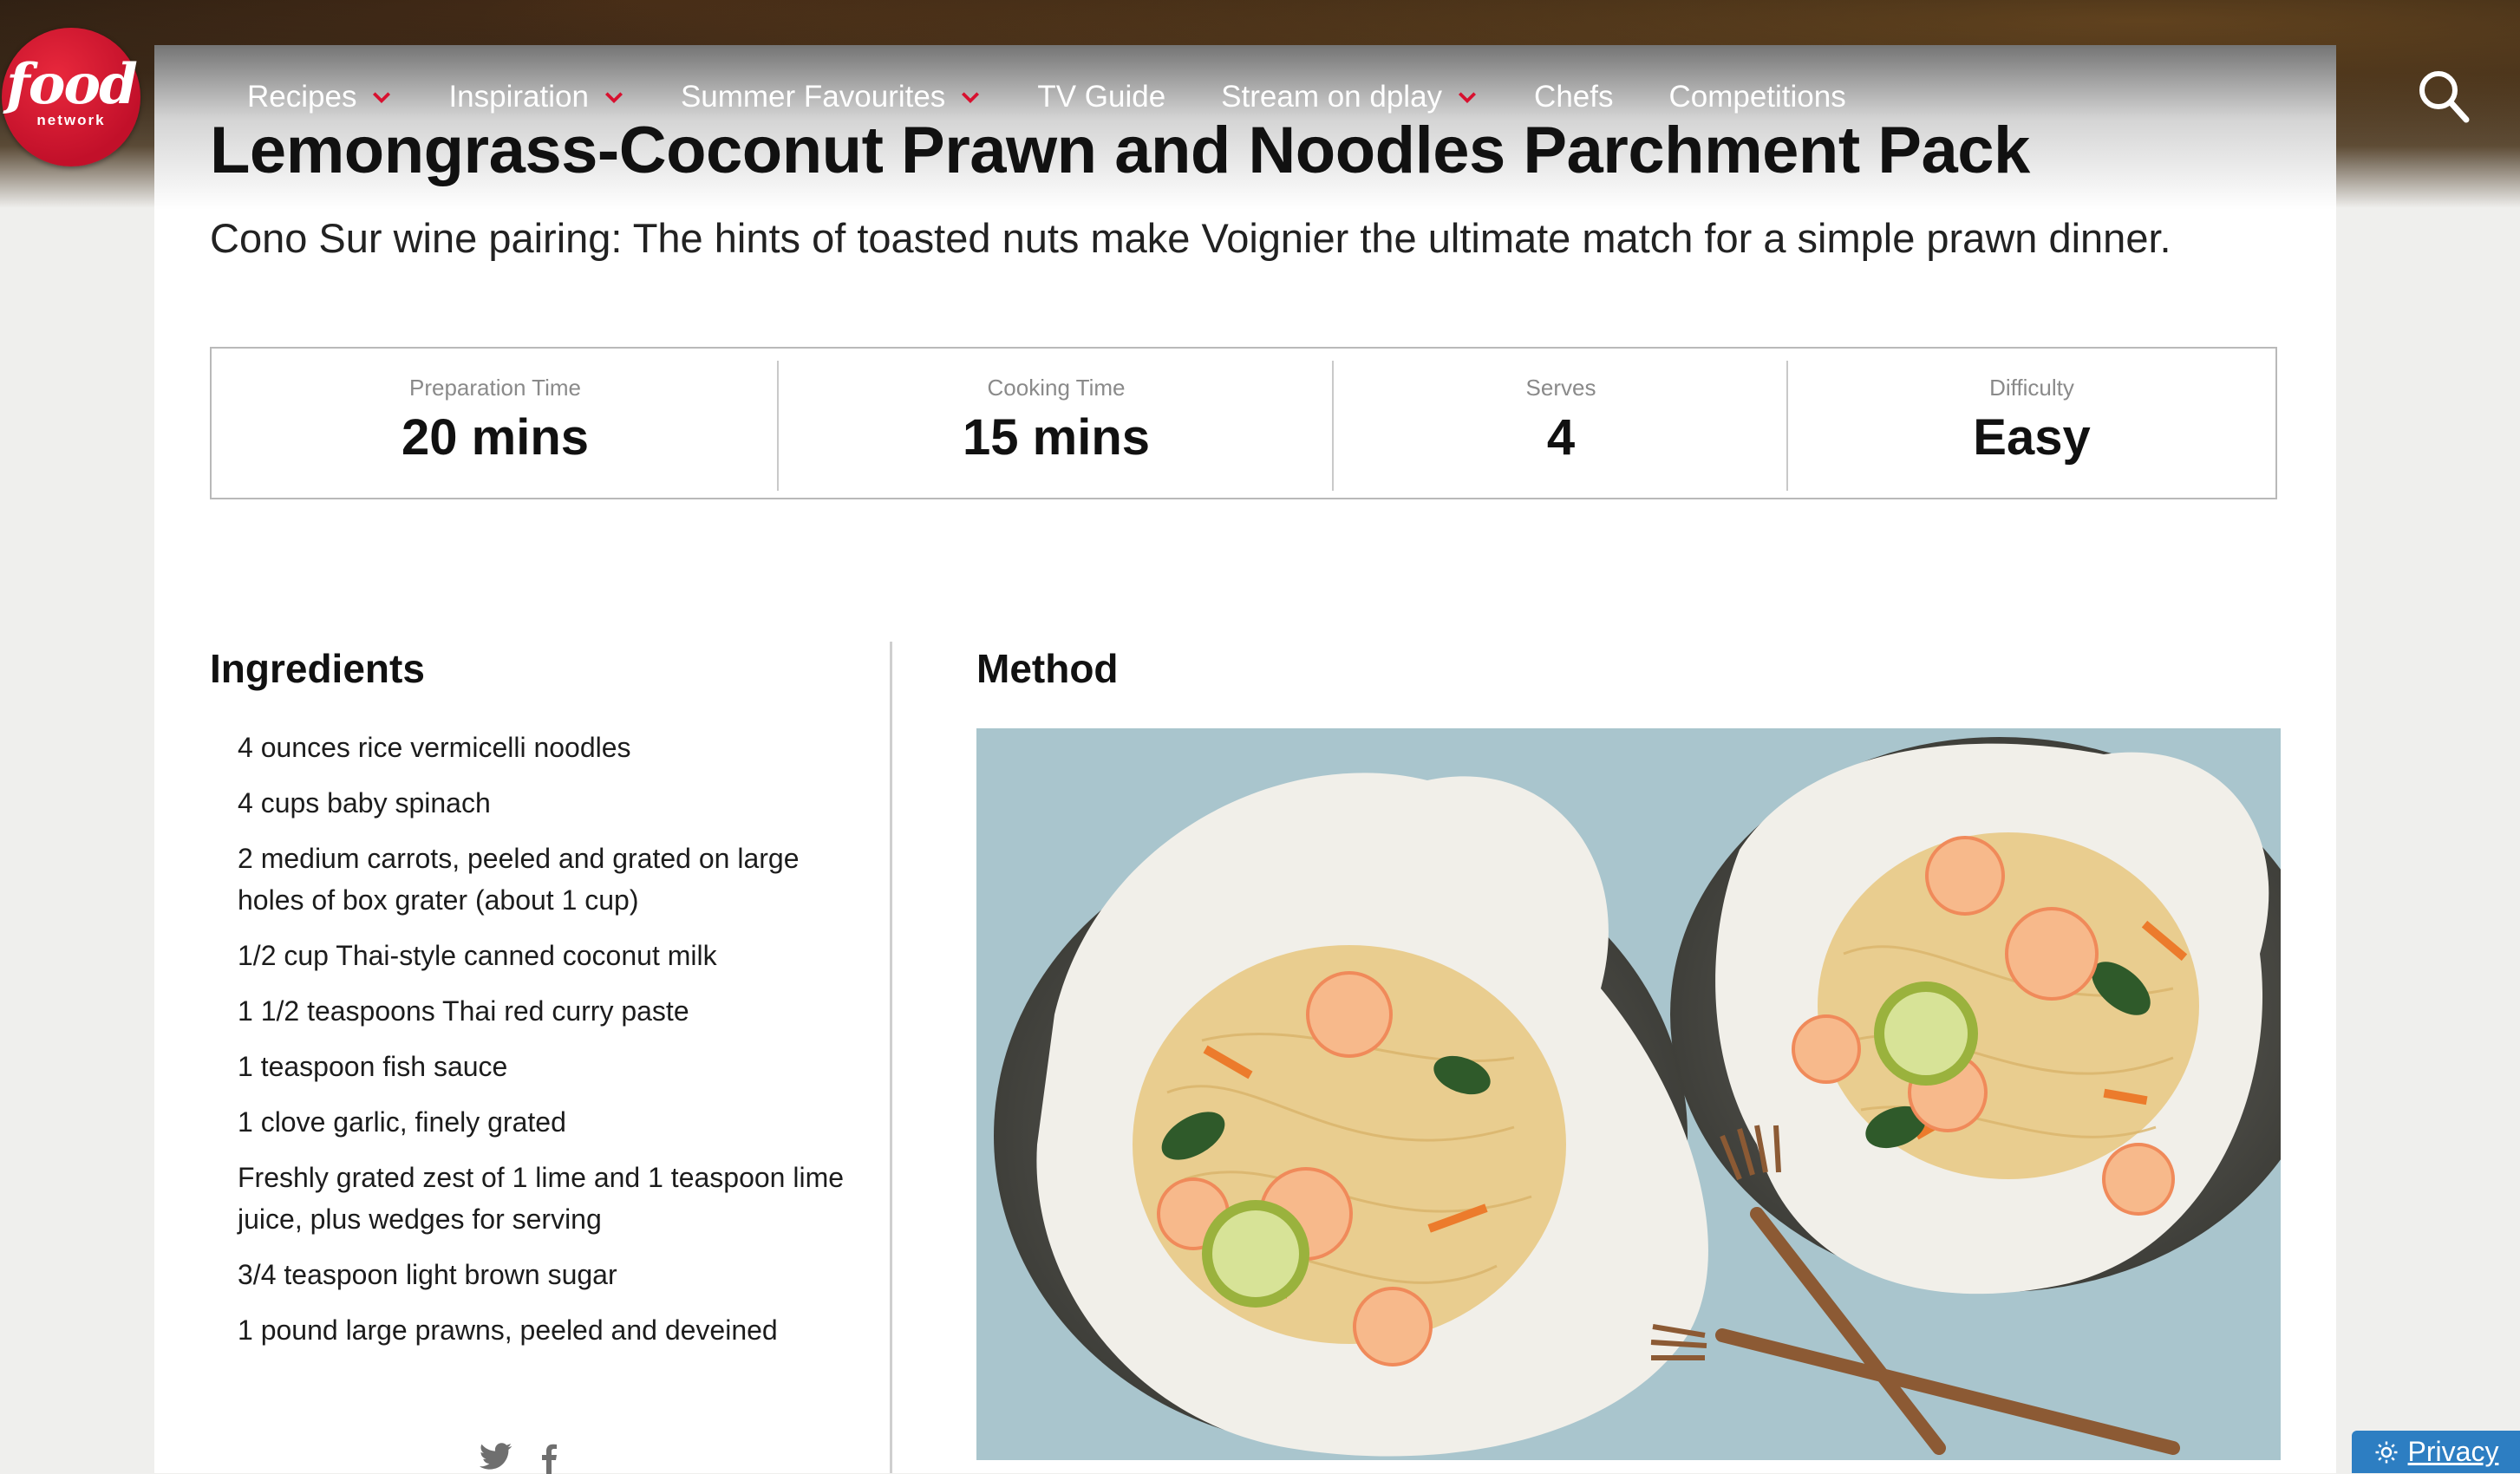 Image resolution: width=2520 pixels, height=1474 pixels. Describe the element at coordinates (2453, 1451) in the screenshot. I see `privacy-label: Privacy` at that location.